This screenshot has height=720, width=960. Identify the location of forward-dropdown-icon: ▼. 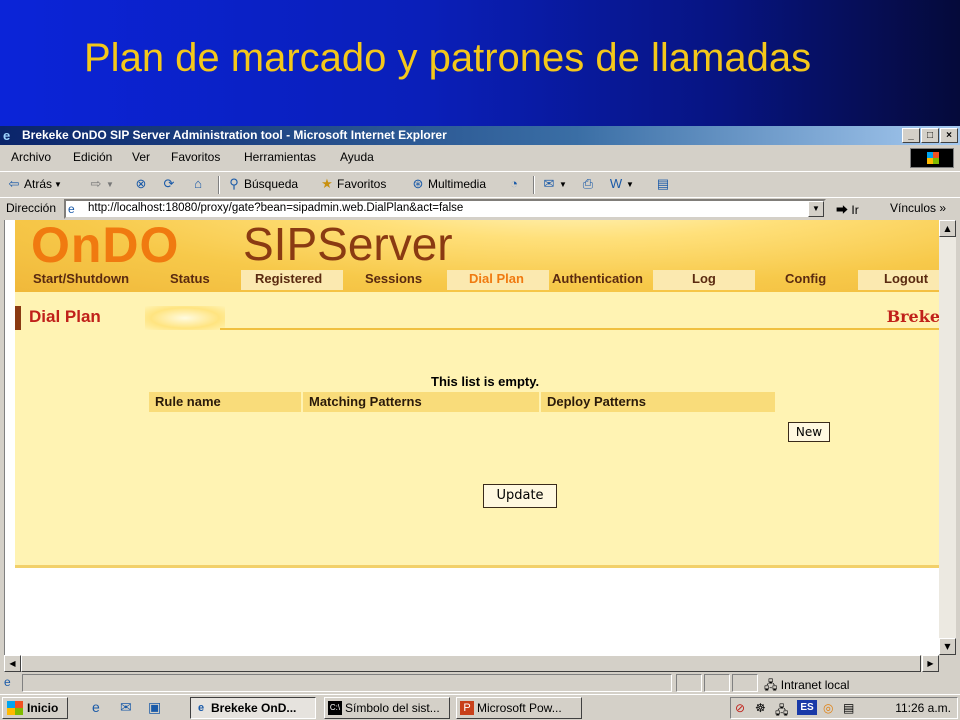
(110, 184).